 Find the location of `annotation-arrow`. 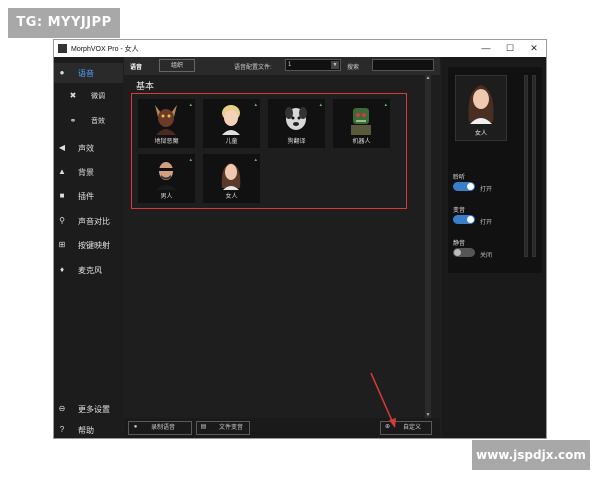

annotation-arrow is located at coordinates (383, 400).